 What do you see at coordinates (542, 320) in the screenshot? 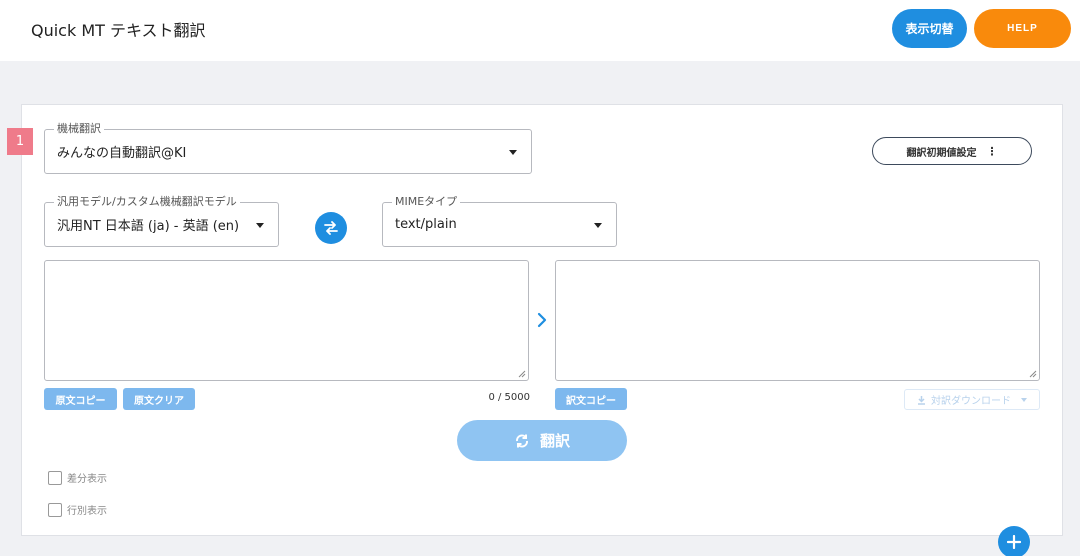
I see `chevron-right-icon` at bounding box center [542, 320].